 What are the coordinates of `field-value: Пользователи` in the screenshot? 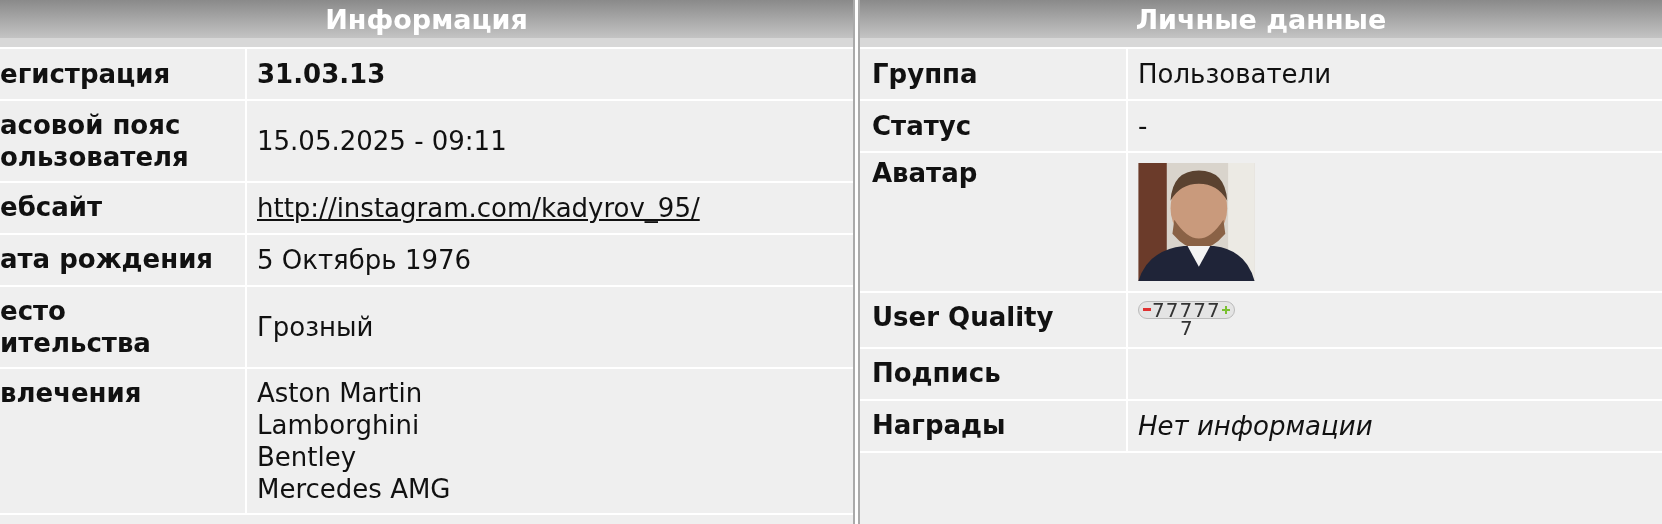 It's located at (1235, 74).